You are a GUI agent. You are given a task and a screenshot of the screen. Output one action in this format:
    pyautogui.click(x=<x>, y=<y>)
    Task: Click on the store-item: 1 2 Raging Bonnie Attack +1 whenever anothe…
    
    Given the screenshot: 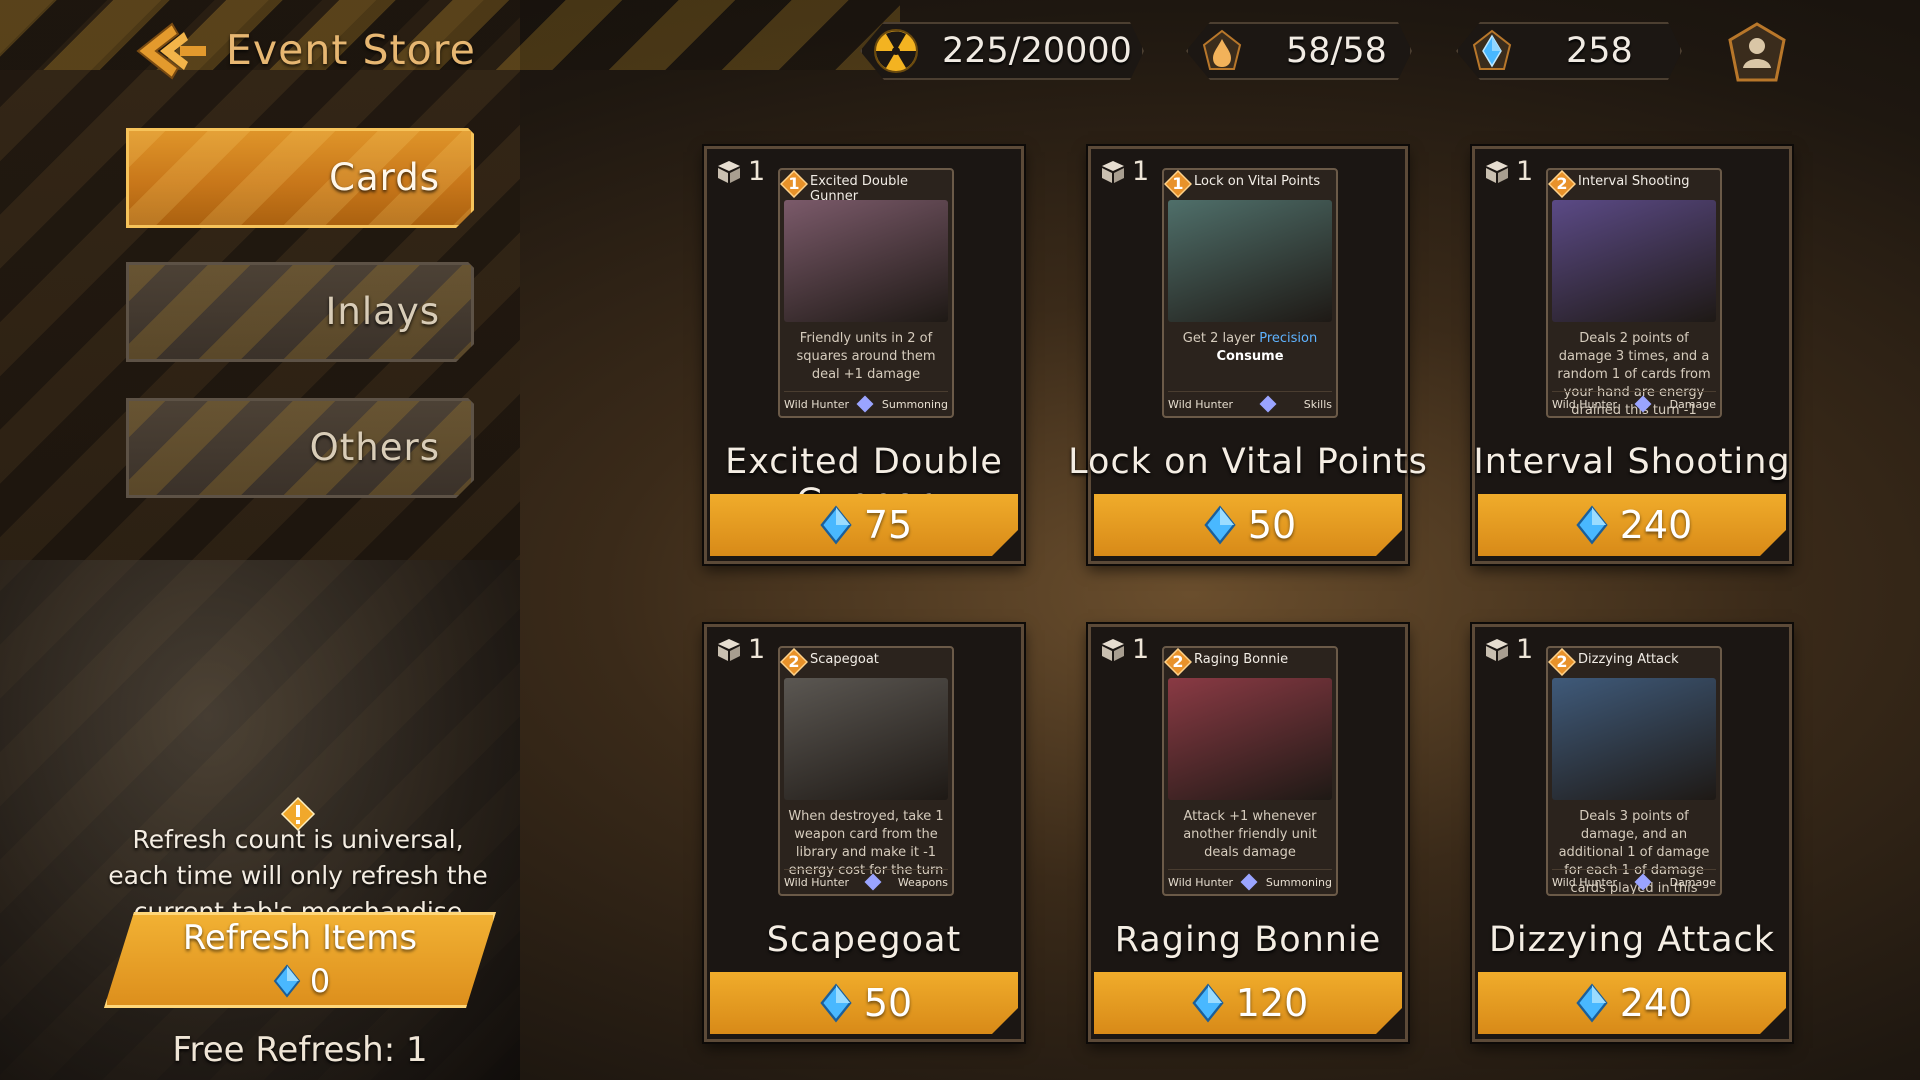 What is the action you would take?
    pyautogui.click(x=1248, y=833)
    